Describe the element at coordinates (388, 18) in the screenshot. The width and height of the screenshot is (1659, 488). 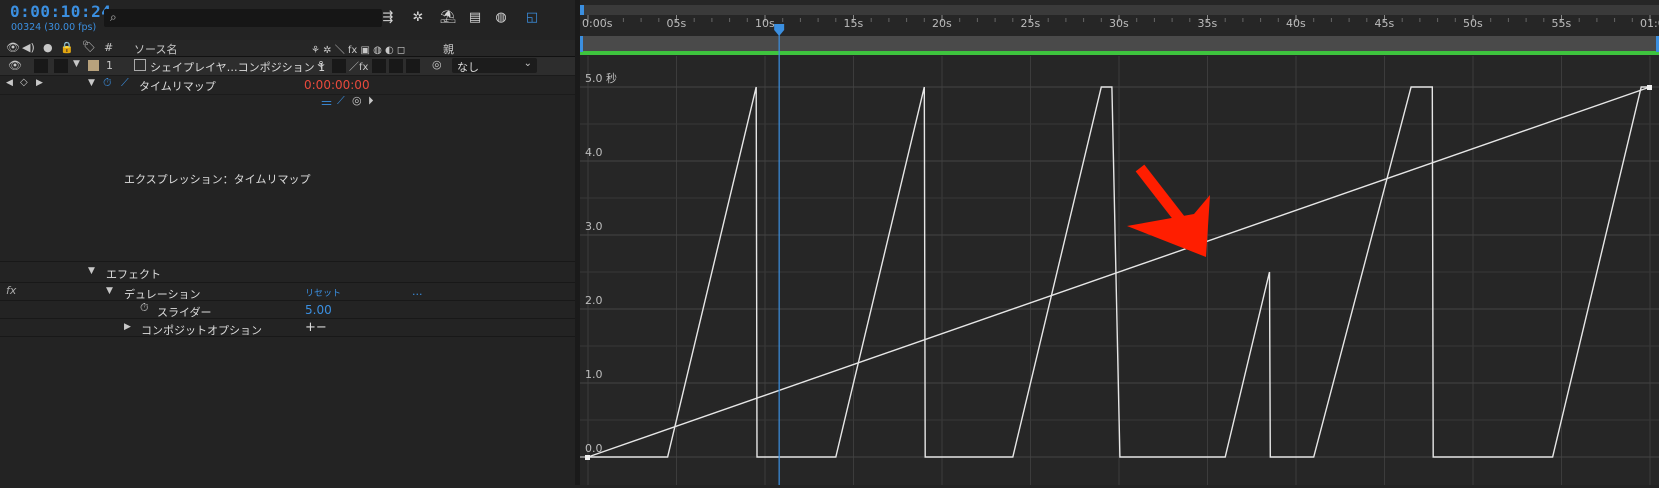
I see `comp-flowchart-icon: ⇶` at that location.